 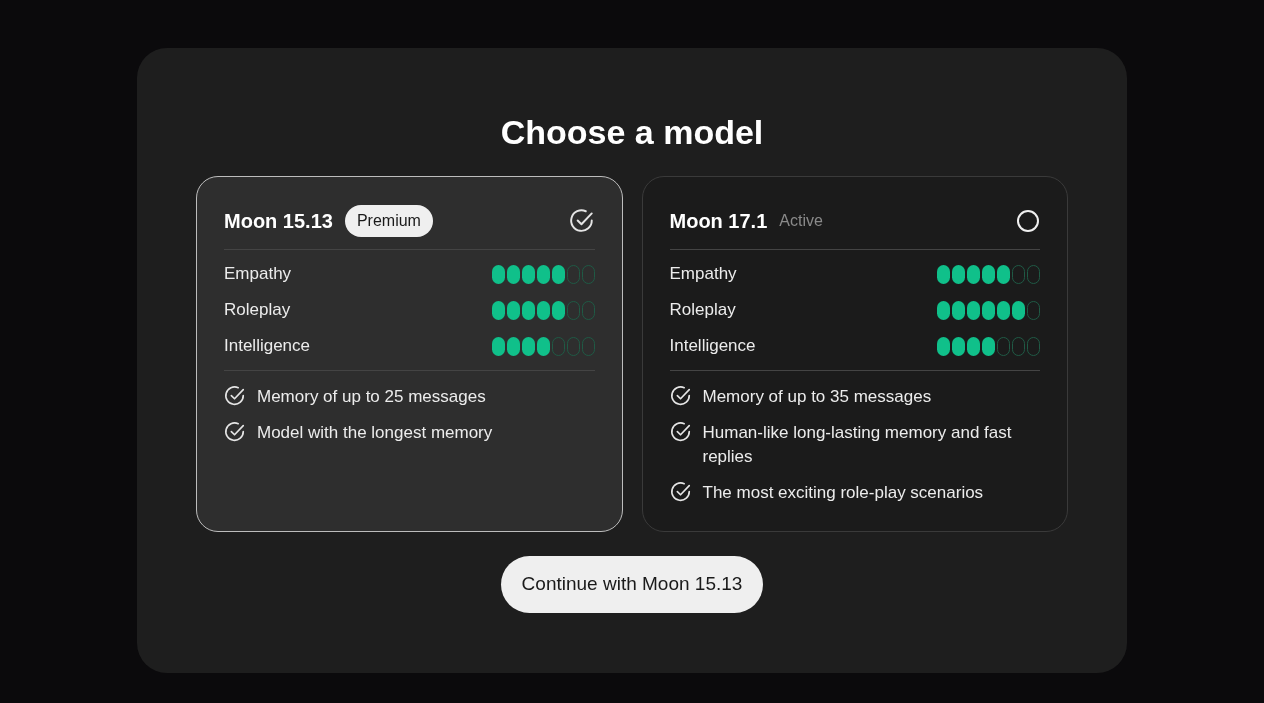 What do you see at coordinates (371, 397) in the screenshot?
I see `feature-text: Memory of up to 25 messages` at bounding box center [371, 397].